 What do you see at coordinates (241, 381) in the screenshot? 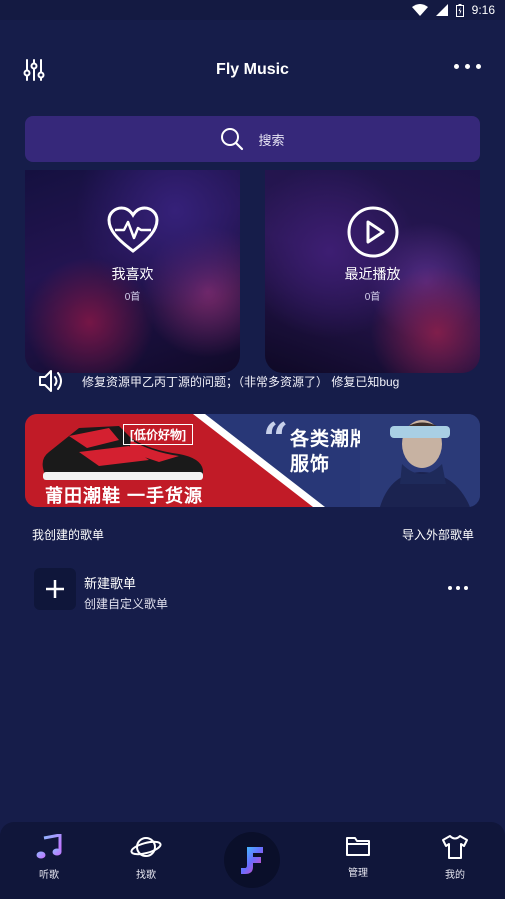
I see `notice-text: 修复资源甲乙丙丁源的问题；（非常多资源了） 修复已知bug` at bounding box center [241, 381].